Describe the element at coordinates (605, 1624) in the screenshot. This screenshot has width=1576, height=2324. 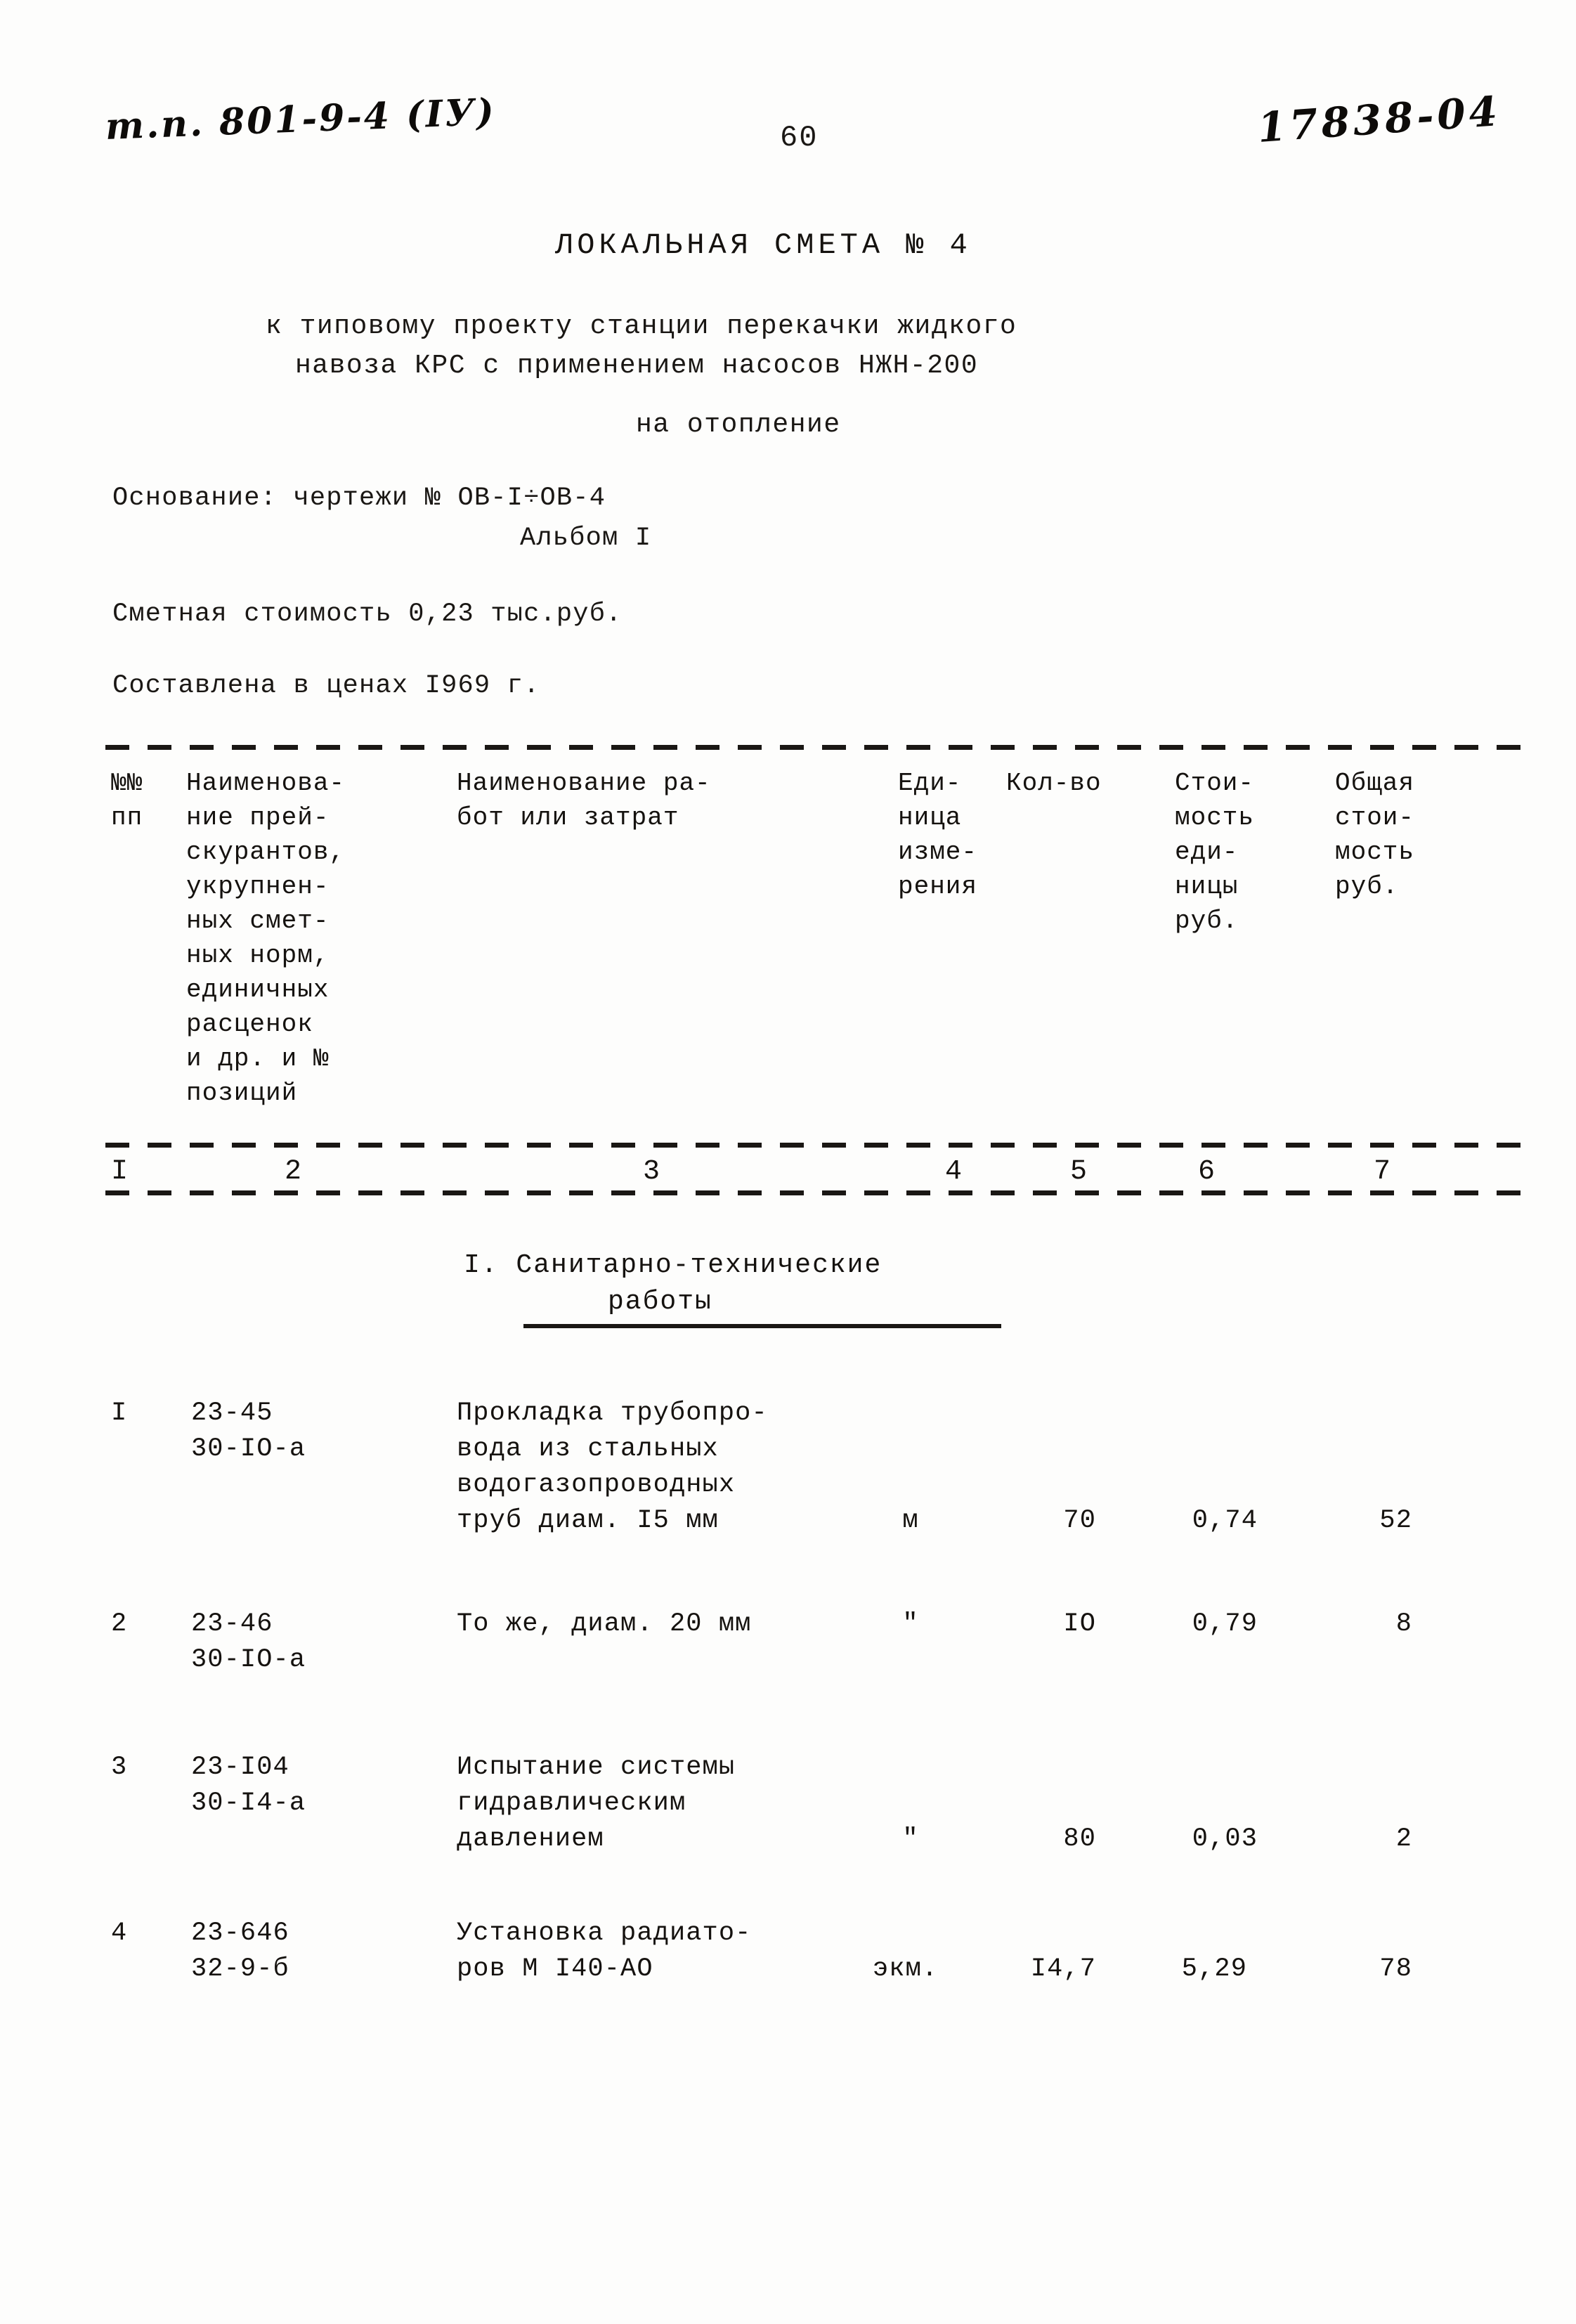
I see `row-2-description: То же, диам. 20 мм` at that location.